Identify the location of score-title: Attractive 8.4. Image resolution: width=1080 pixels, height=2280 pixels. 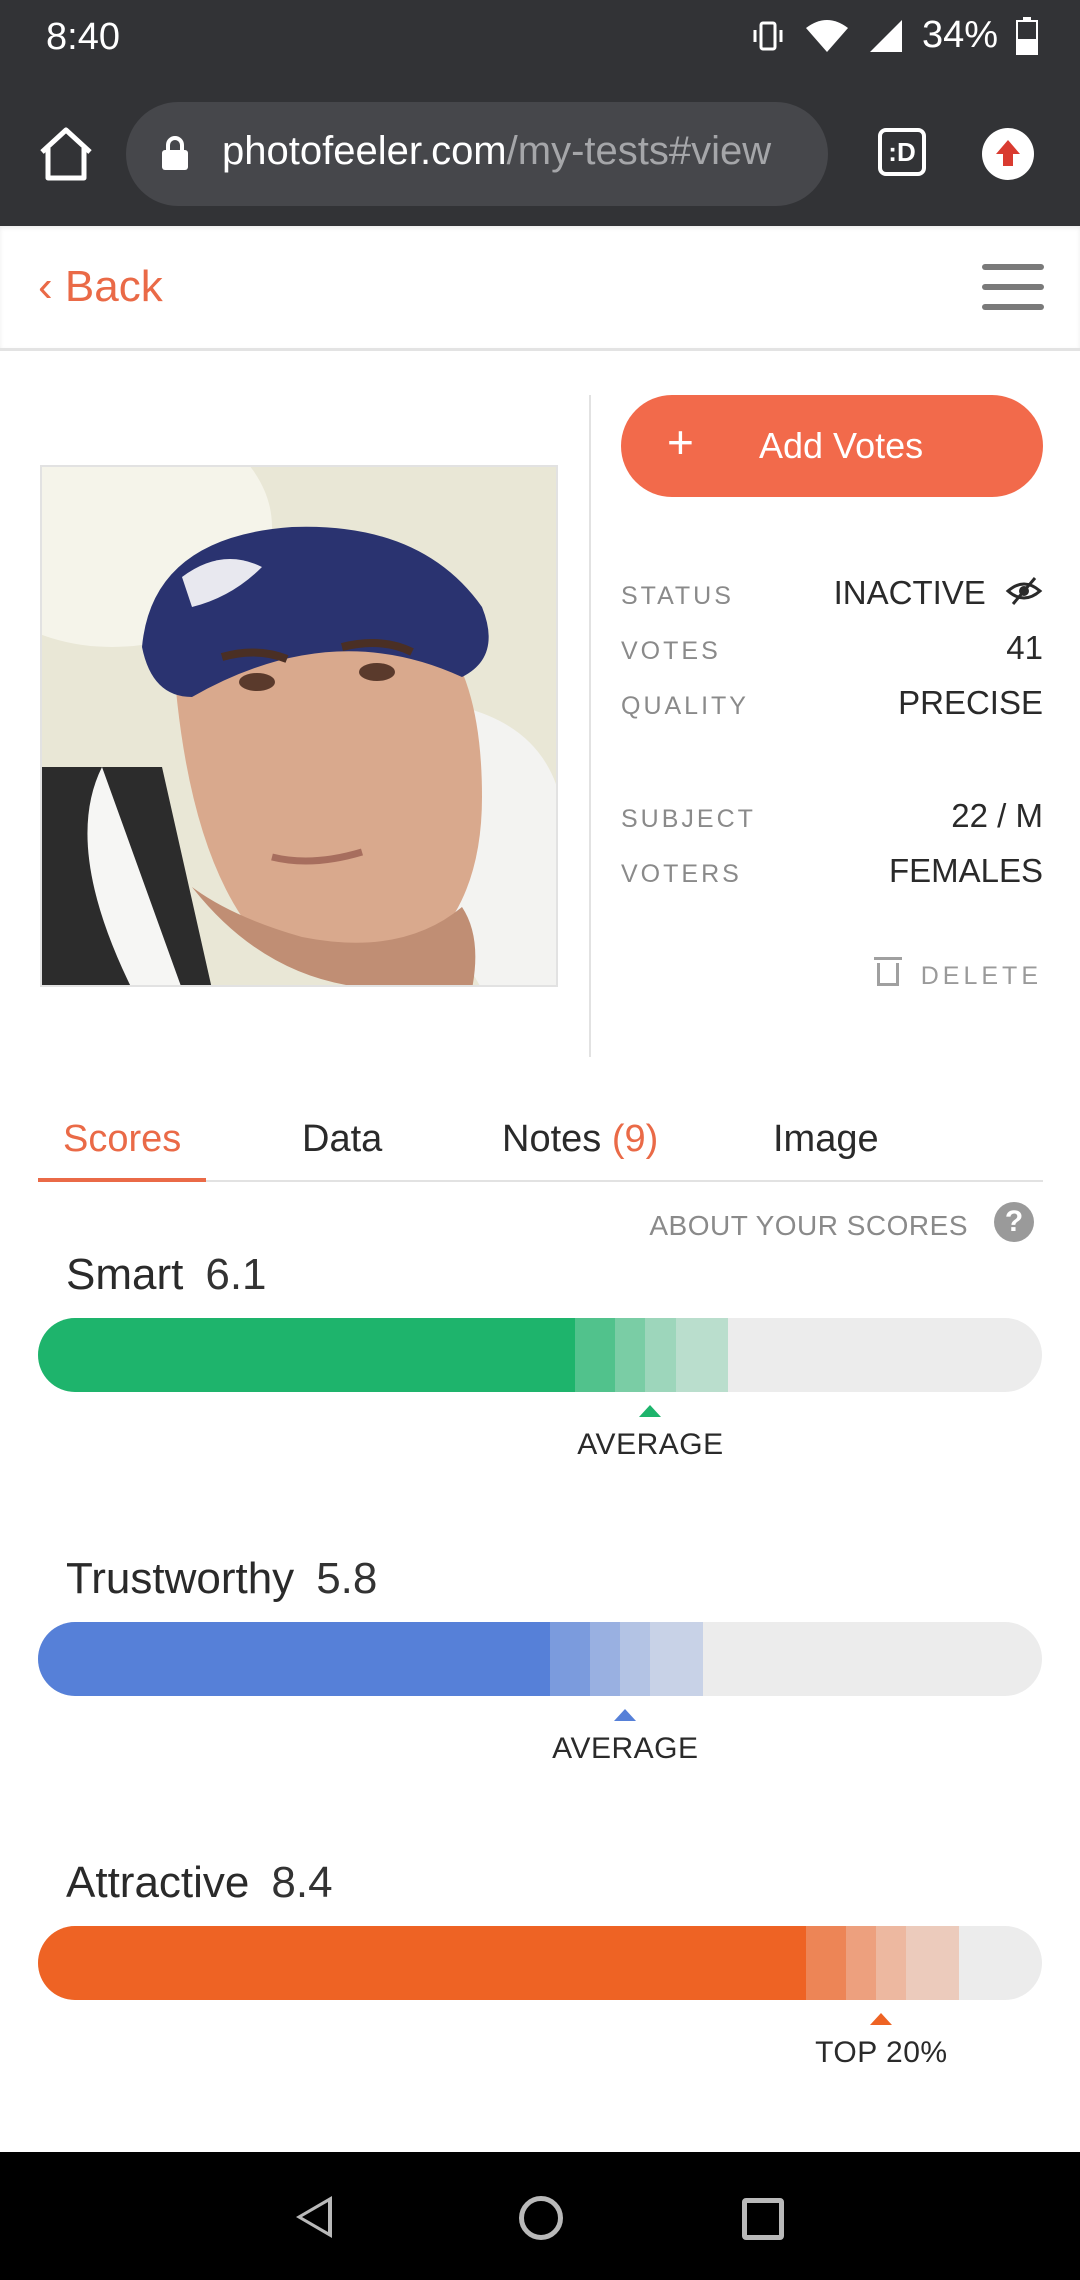
(199, 1883).